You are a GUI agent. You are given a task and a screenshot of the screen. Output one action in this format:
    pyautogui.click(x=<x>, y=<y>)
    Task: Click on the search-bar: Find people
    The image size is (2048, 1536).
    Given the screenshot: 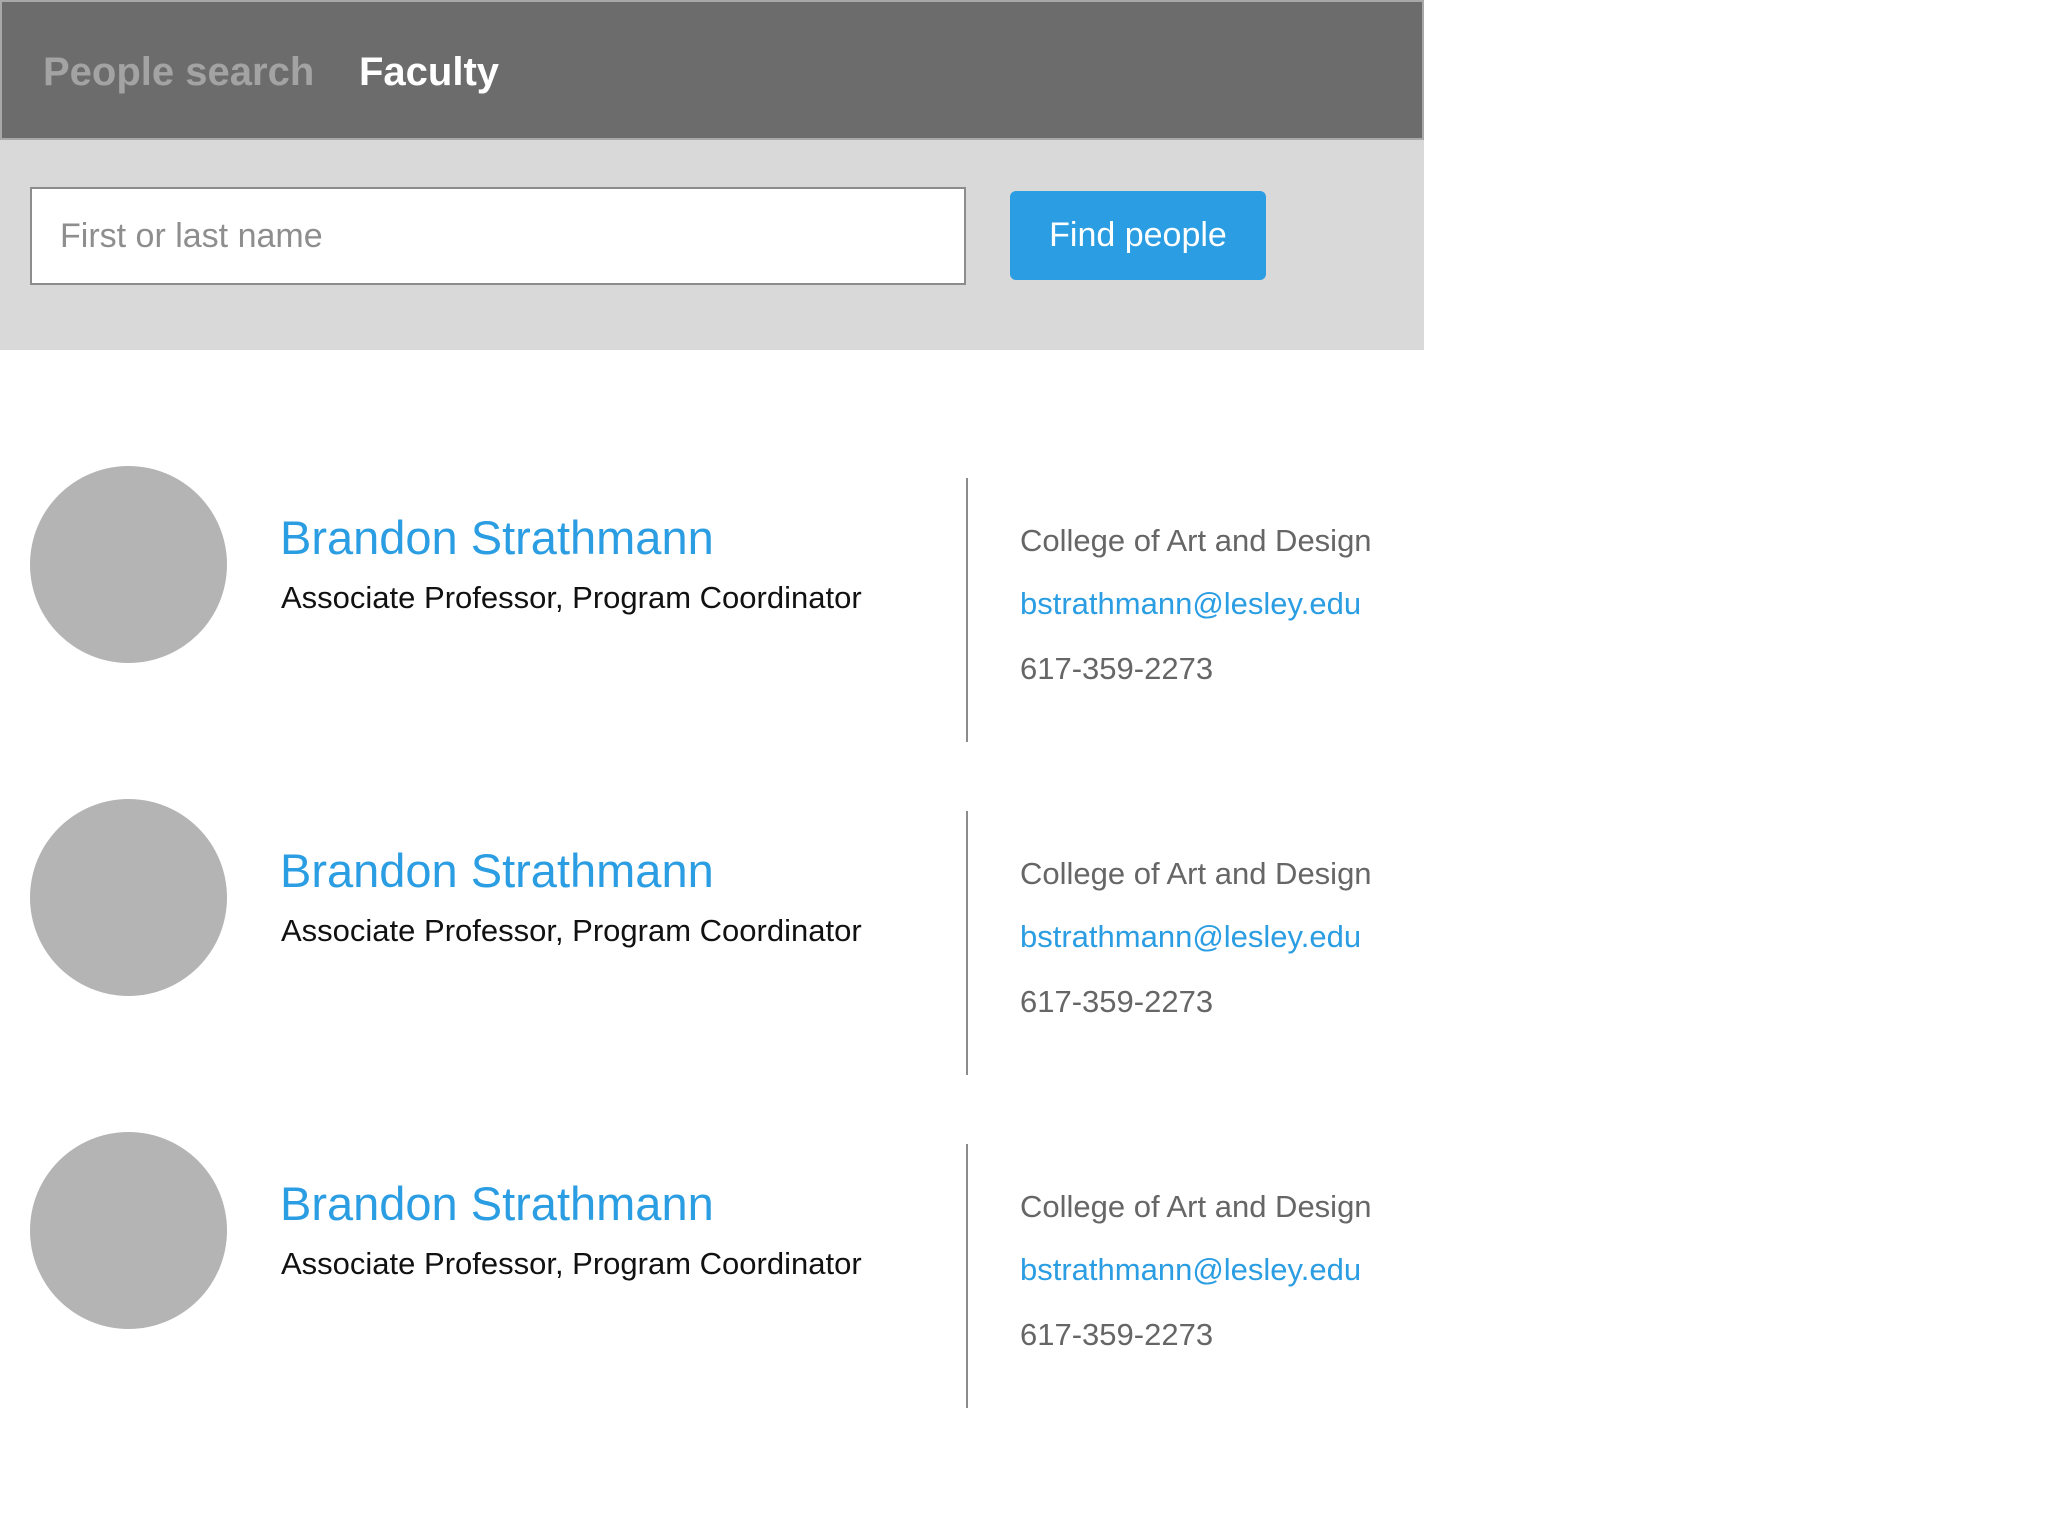 What is the action you would take?
    pyautogui.click(x=712, y=245)
    